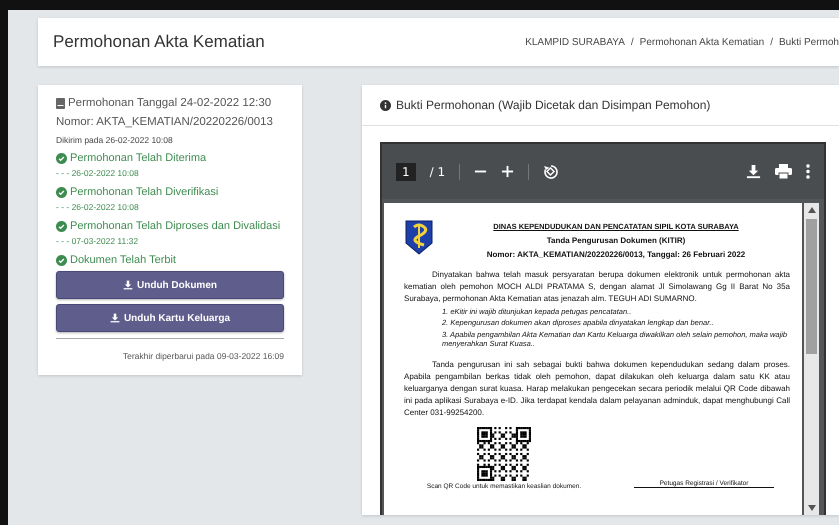  Describe the element at coordinates (170, 318) in the screenshot. I see `download-button: Unduh Kartu Keluarga` at that location.